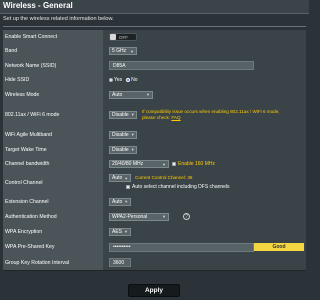 Image resolution: width=320 pixels, height=300 pixels. Describe the element at coordinates (53, 182) in the screenshot. I see `control-channel-label: Control Channel` at that location.